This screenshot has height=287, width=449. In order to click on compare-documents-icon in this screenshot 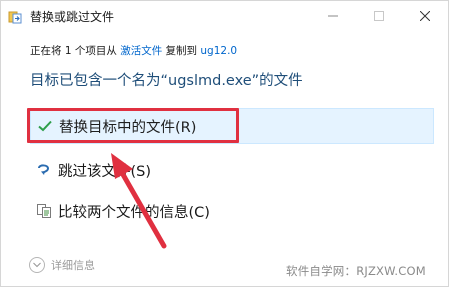, I will do `click(44, 211)`.